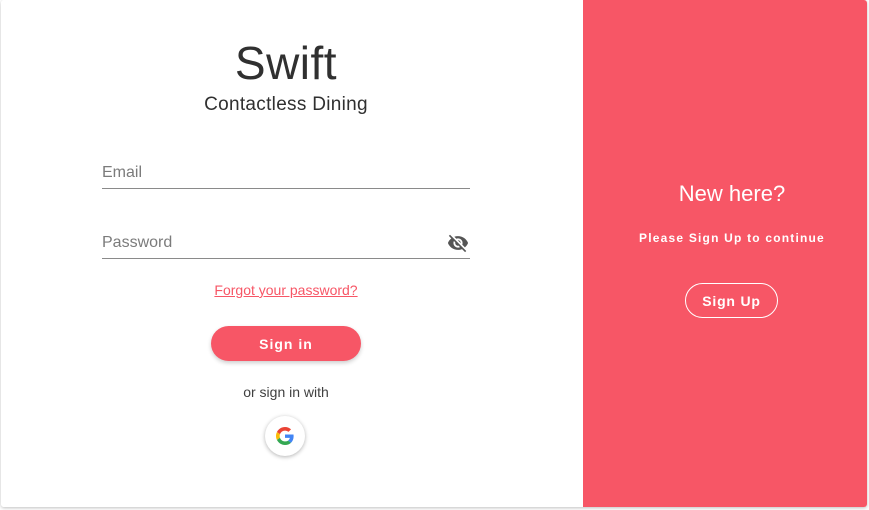 The image size is (869, 510). I want to click on app-subtitle: Contactless Dining, so click(286, 104).